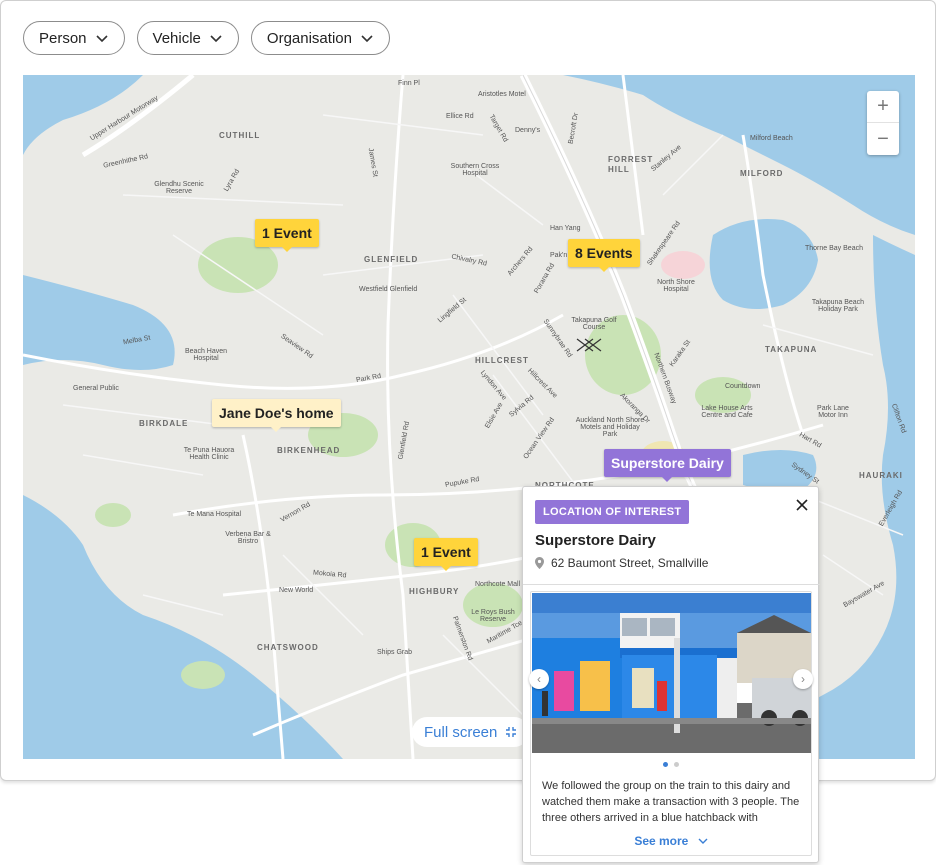 Image resolution: width=936 pixels, height=865 pixels. What do you see at coordinates (803, 679) in the screenshot?
I see `carousel-next-button: ›` at bounding box center [803, 679].